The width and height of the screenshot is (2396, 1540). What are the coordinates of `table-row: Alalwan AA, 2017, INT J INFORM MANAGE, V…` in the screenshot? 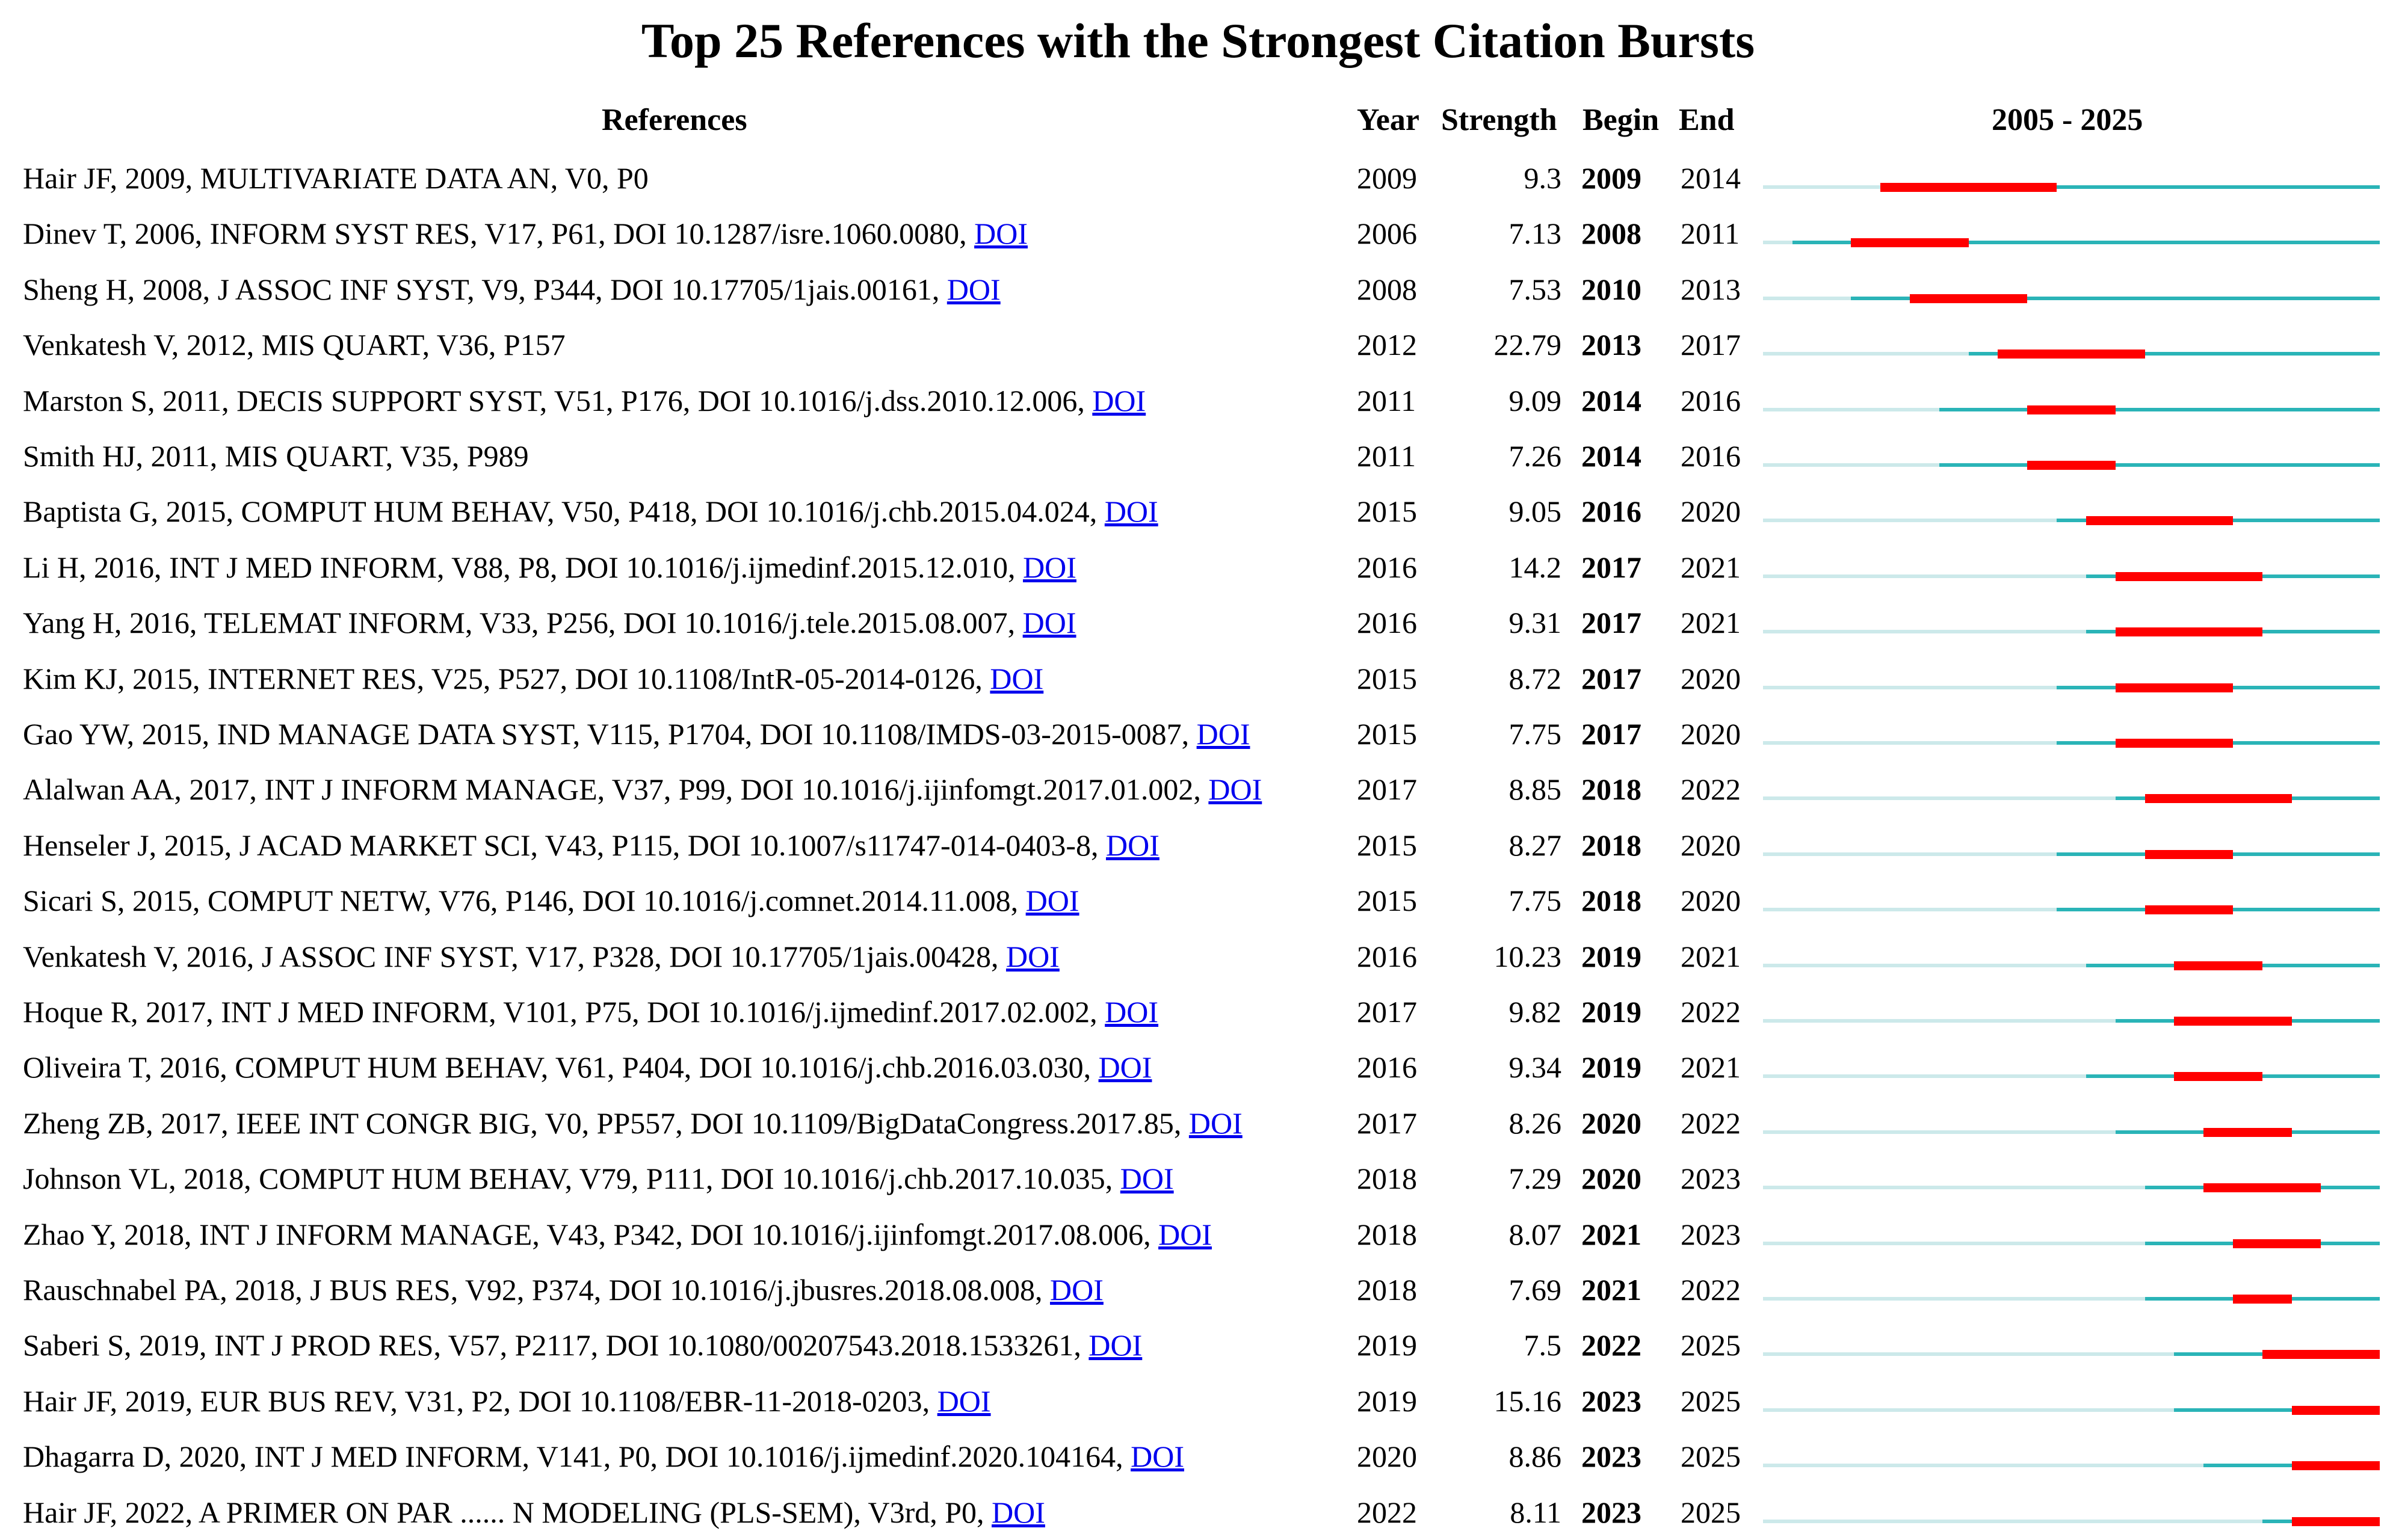 It's located at (1198, 790).